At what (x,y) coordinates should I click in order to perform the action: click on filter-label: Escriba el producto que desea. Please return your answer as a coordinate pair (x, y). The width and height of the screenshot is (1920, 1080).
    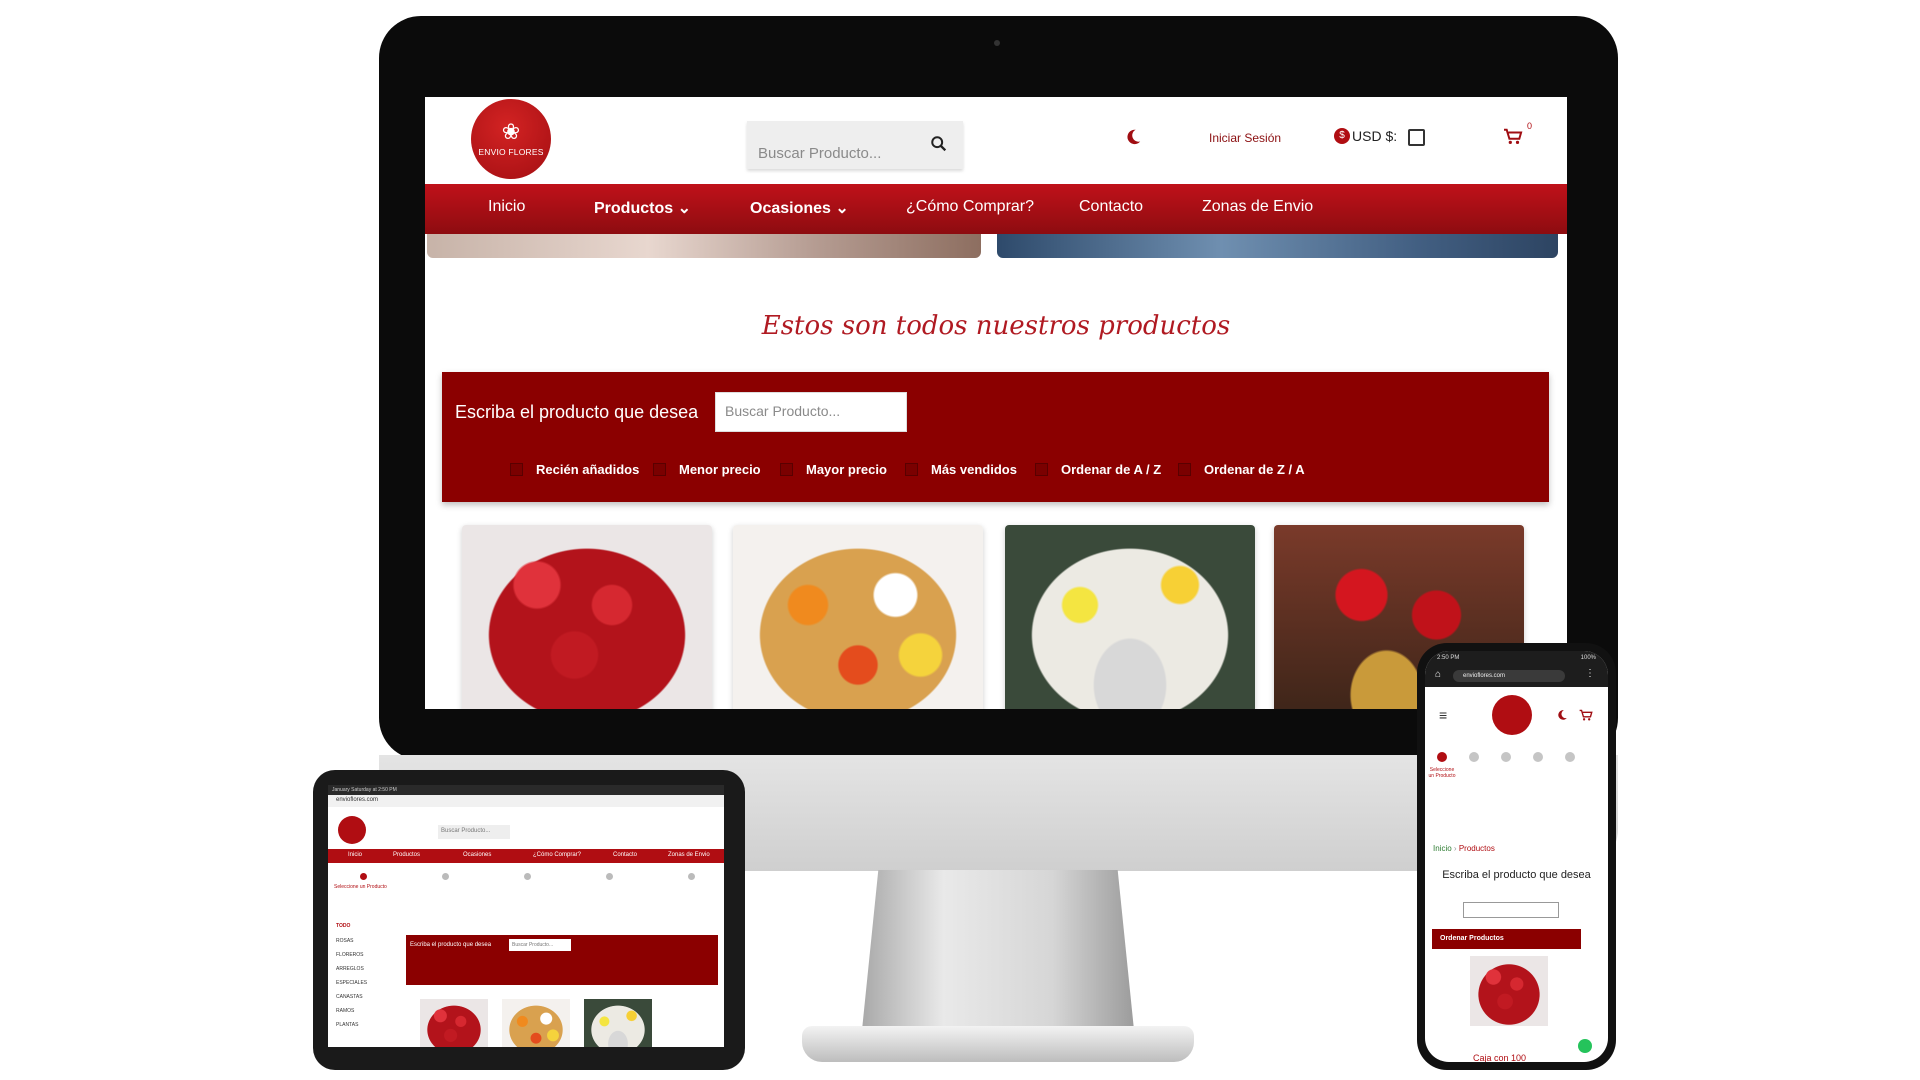
    Looking at the image, I should click on (451, 945).